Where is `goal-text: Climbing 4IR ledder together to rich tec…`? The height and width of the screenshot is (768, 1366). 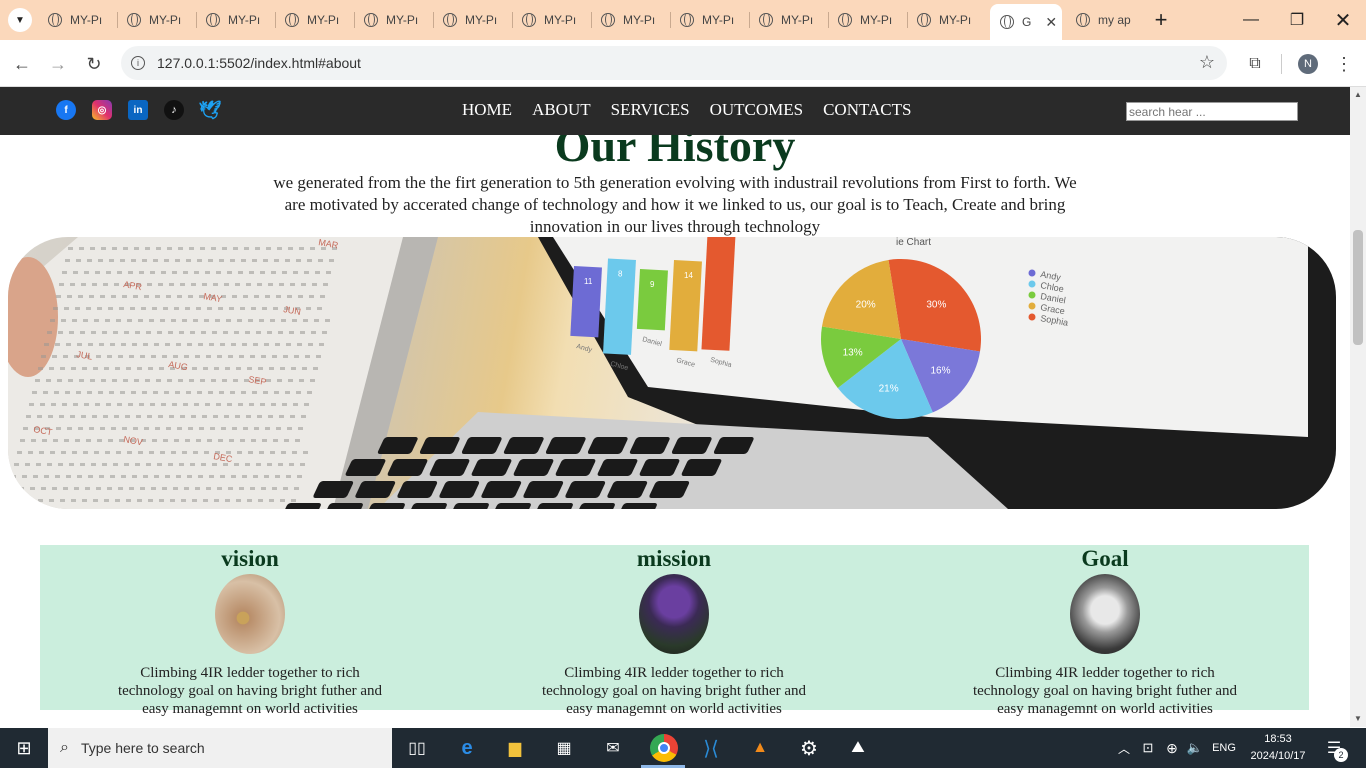 goal-text: Climbing 4IR ledder together to rich tec… is located at coordinates (1105, 691).